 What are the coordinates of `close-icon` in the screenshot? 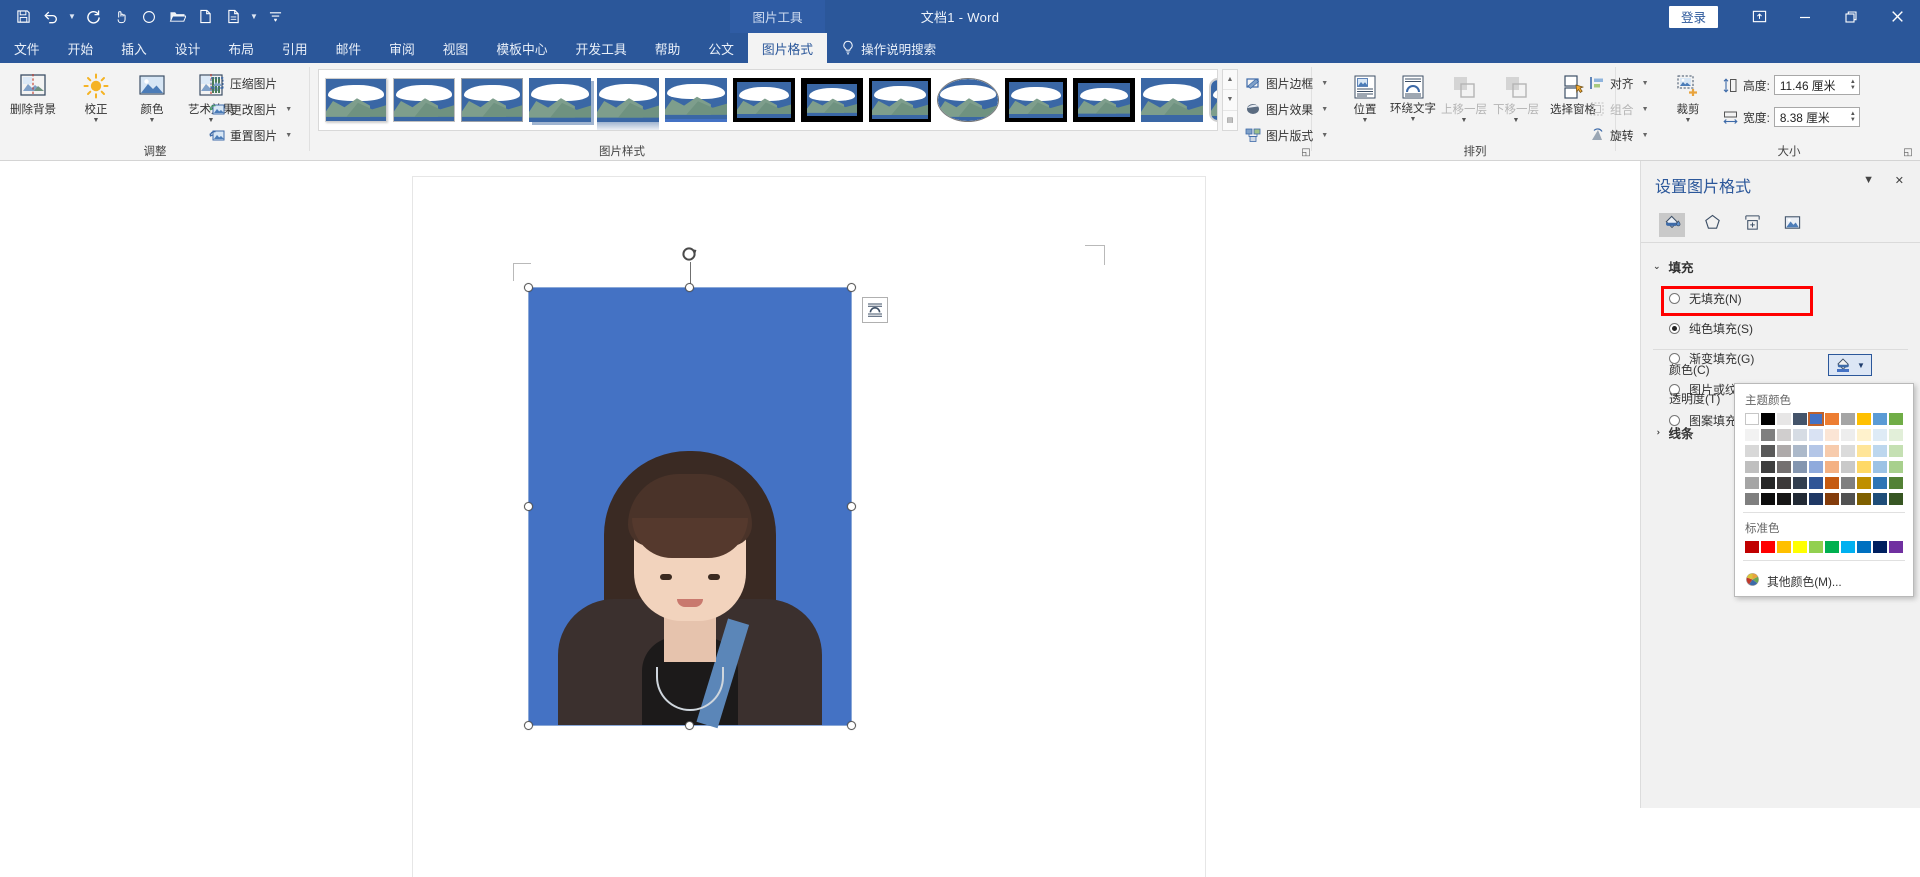 It's located at (1897, 16).